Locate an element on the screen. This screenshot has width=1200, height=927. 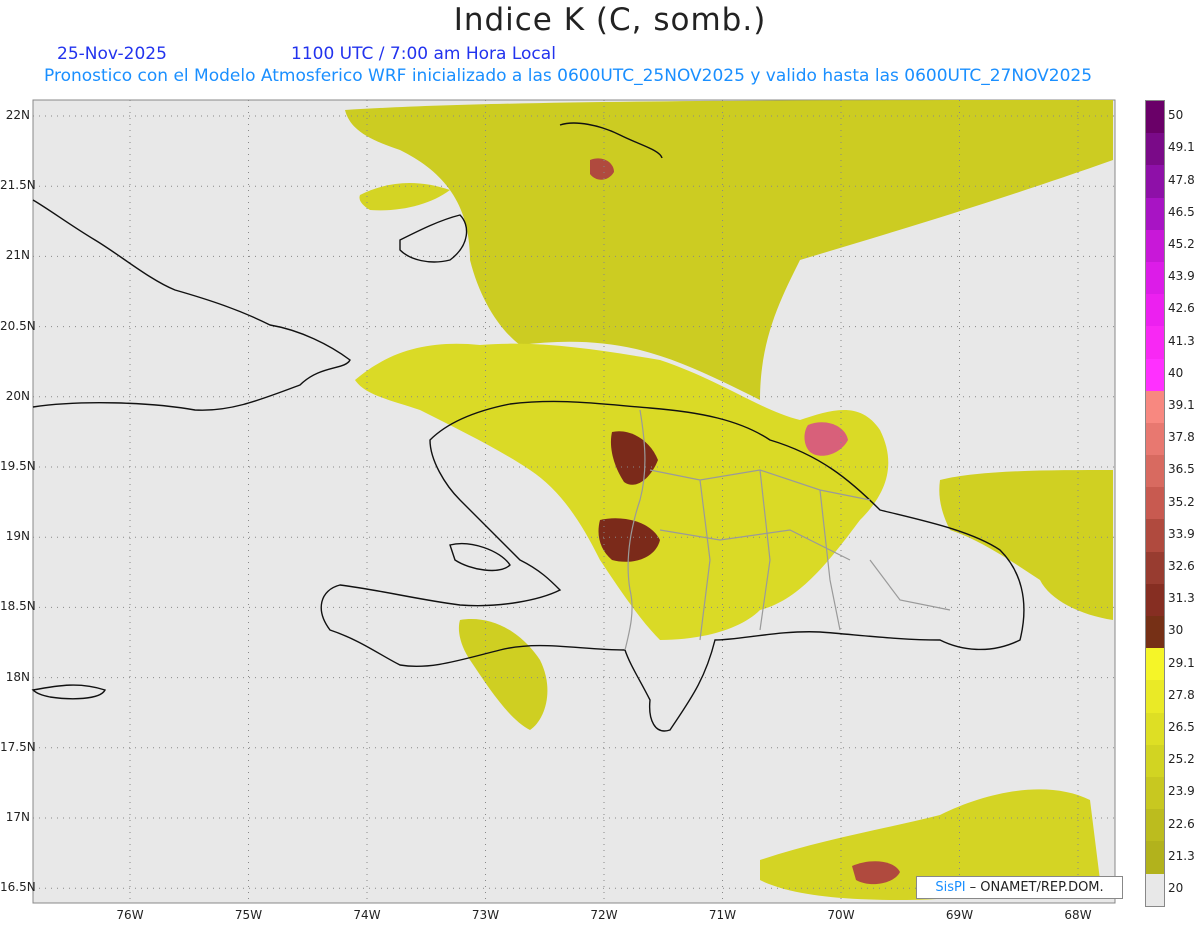
lon-label: 70W is located at coordinates (841, 915).